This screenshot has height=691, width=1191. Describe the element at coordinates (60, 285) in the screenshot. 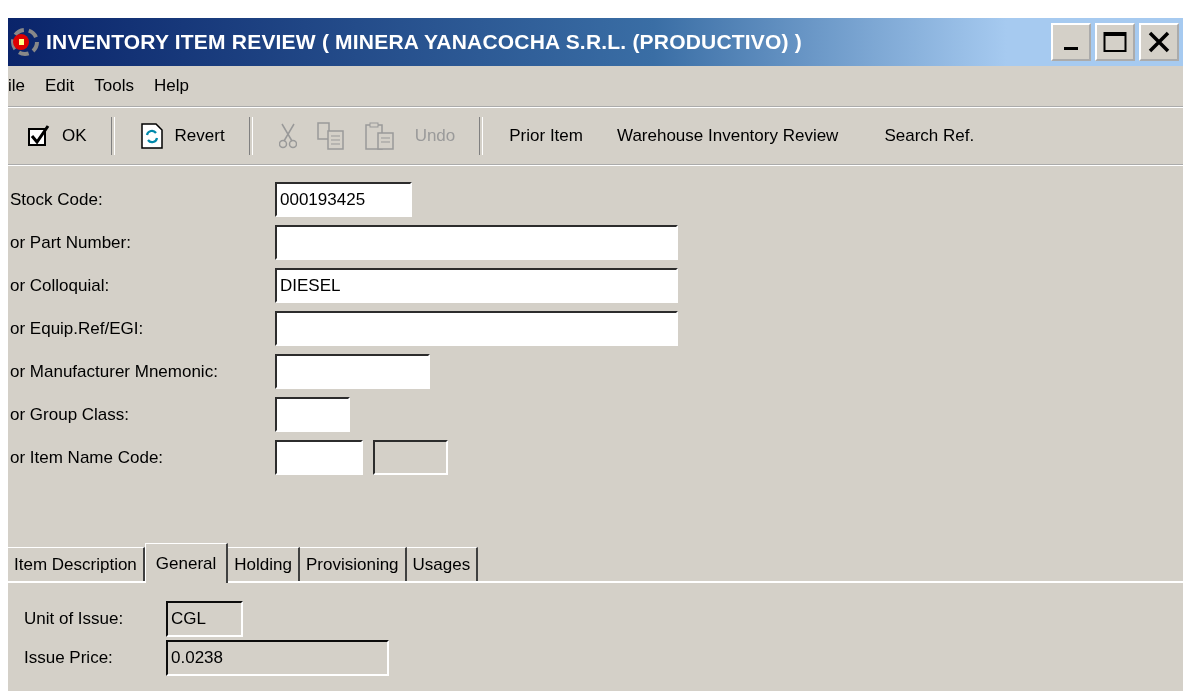

I see `field-label: or Colloquial:` at that location.